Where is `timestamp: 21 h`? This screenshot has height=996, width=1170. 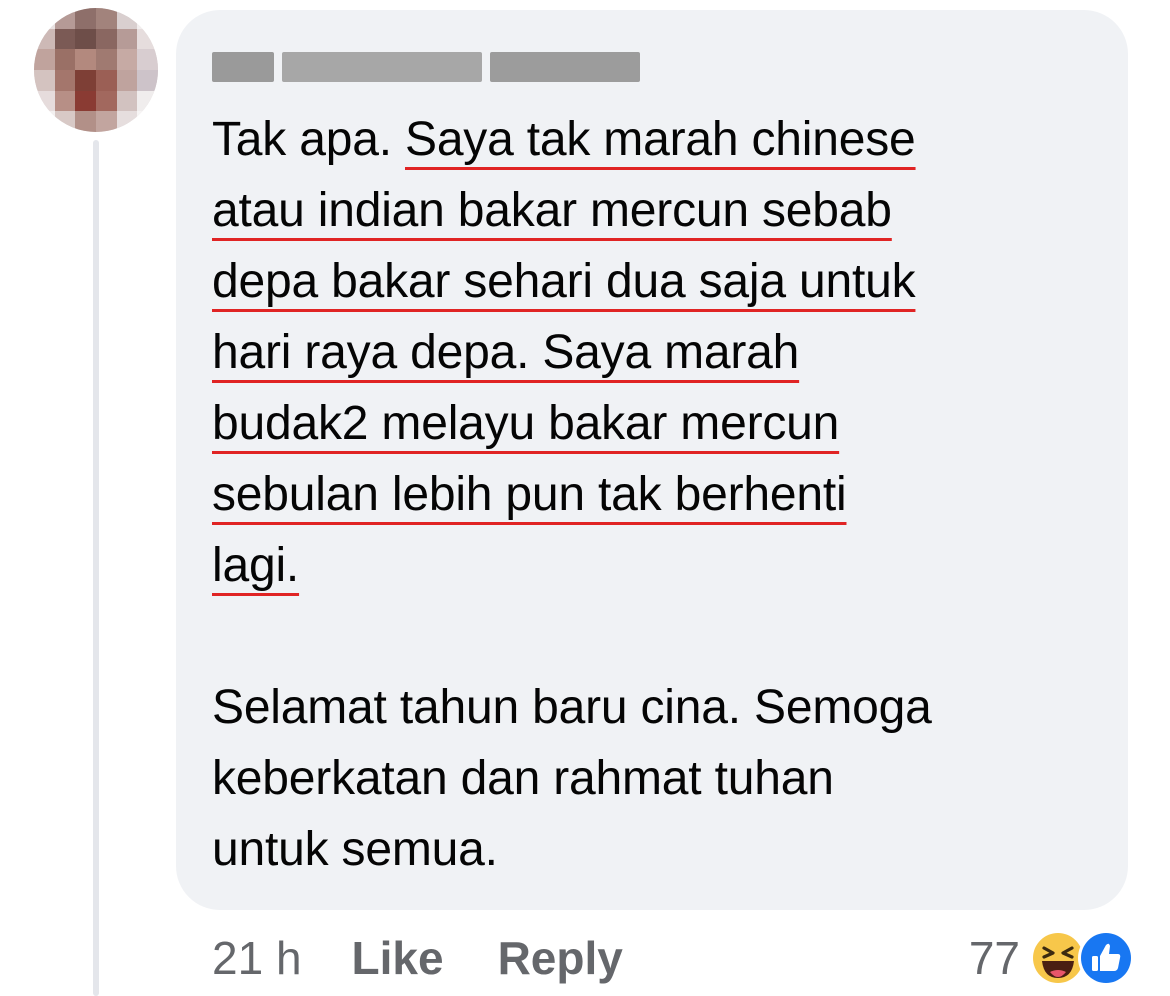
timestamp: 21 h is located at coordinates (257, 958).